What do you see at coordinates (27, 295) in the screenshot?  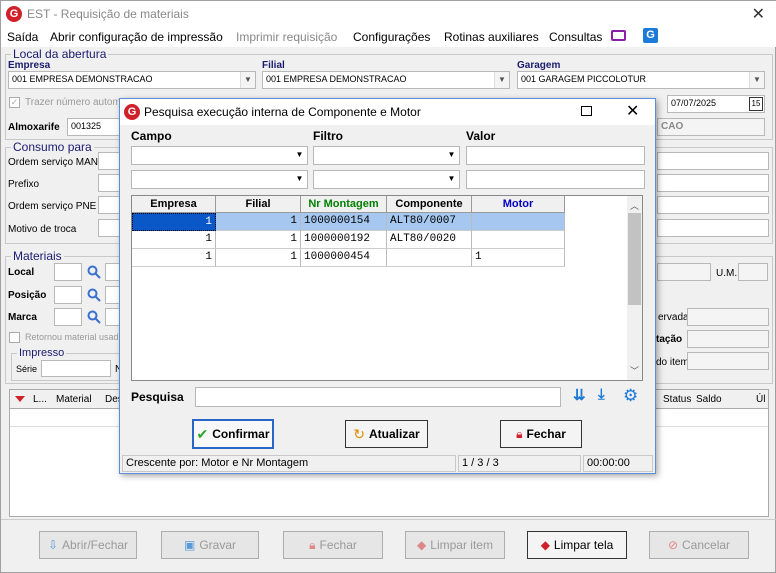 I see `posicao-label: Posição` at bounding box center [27, 295].